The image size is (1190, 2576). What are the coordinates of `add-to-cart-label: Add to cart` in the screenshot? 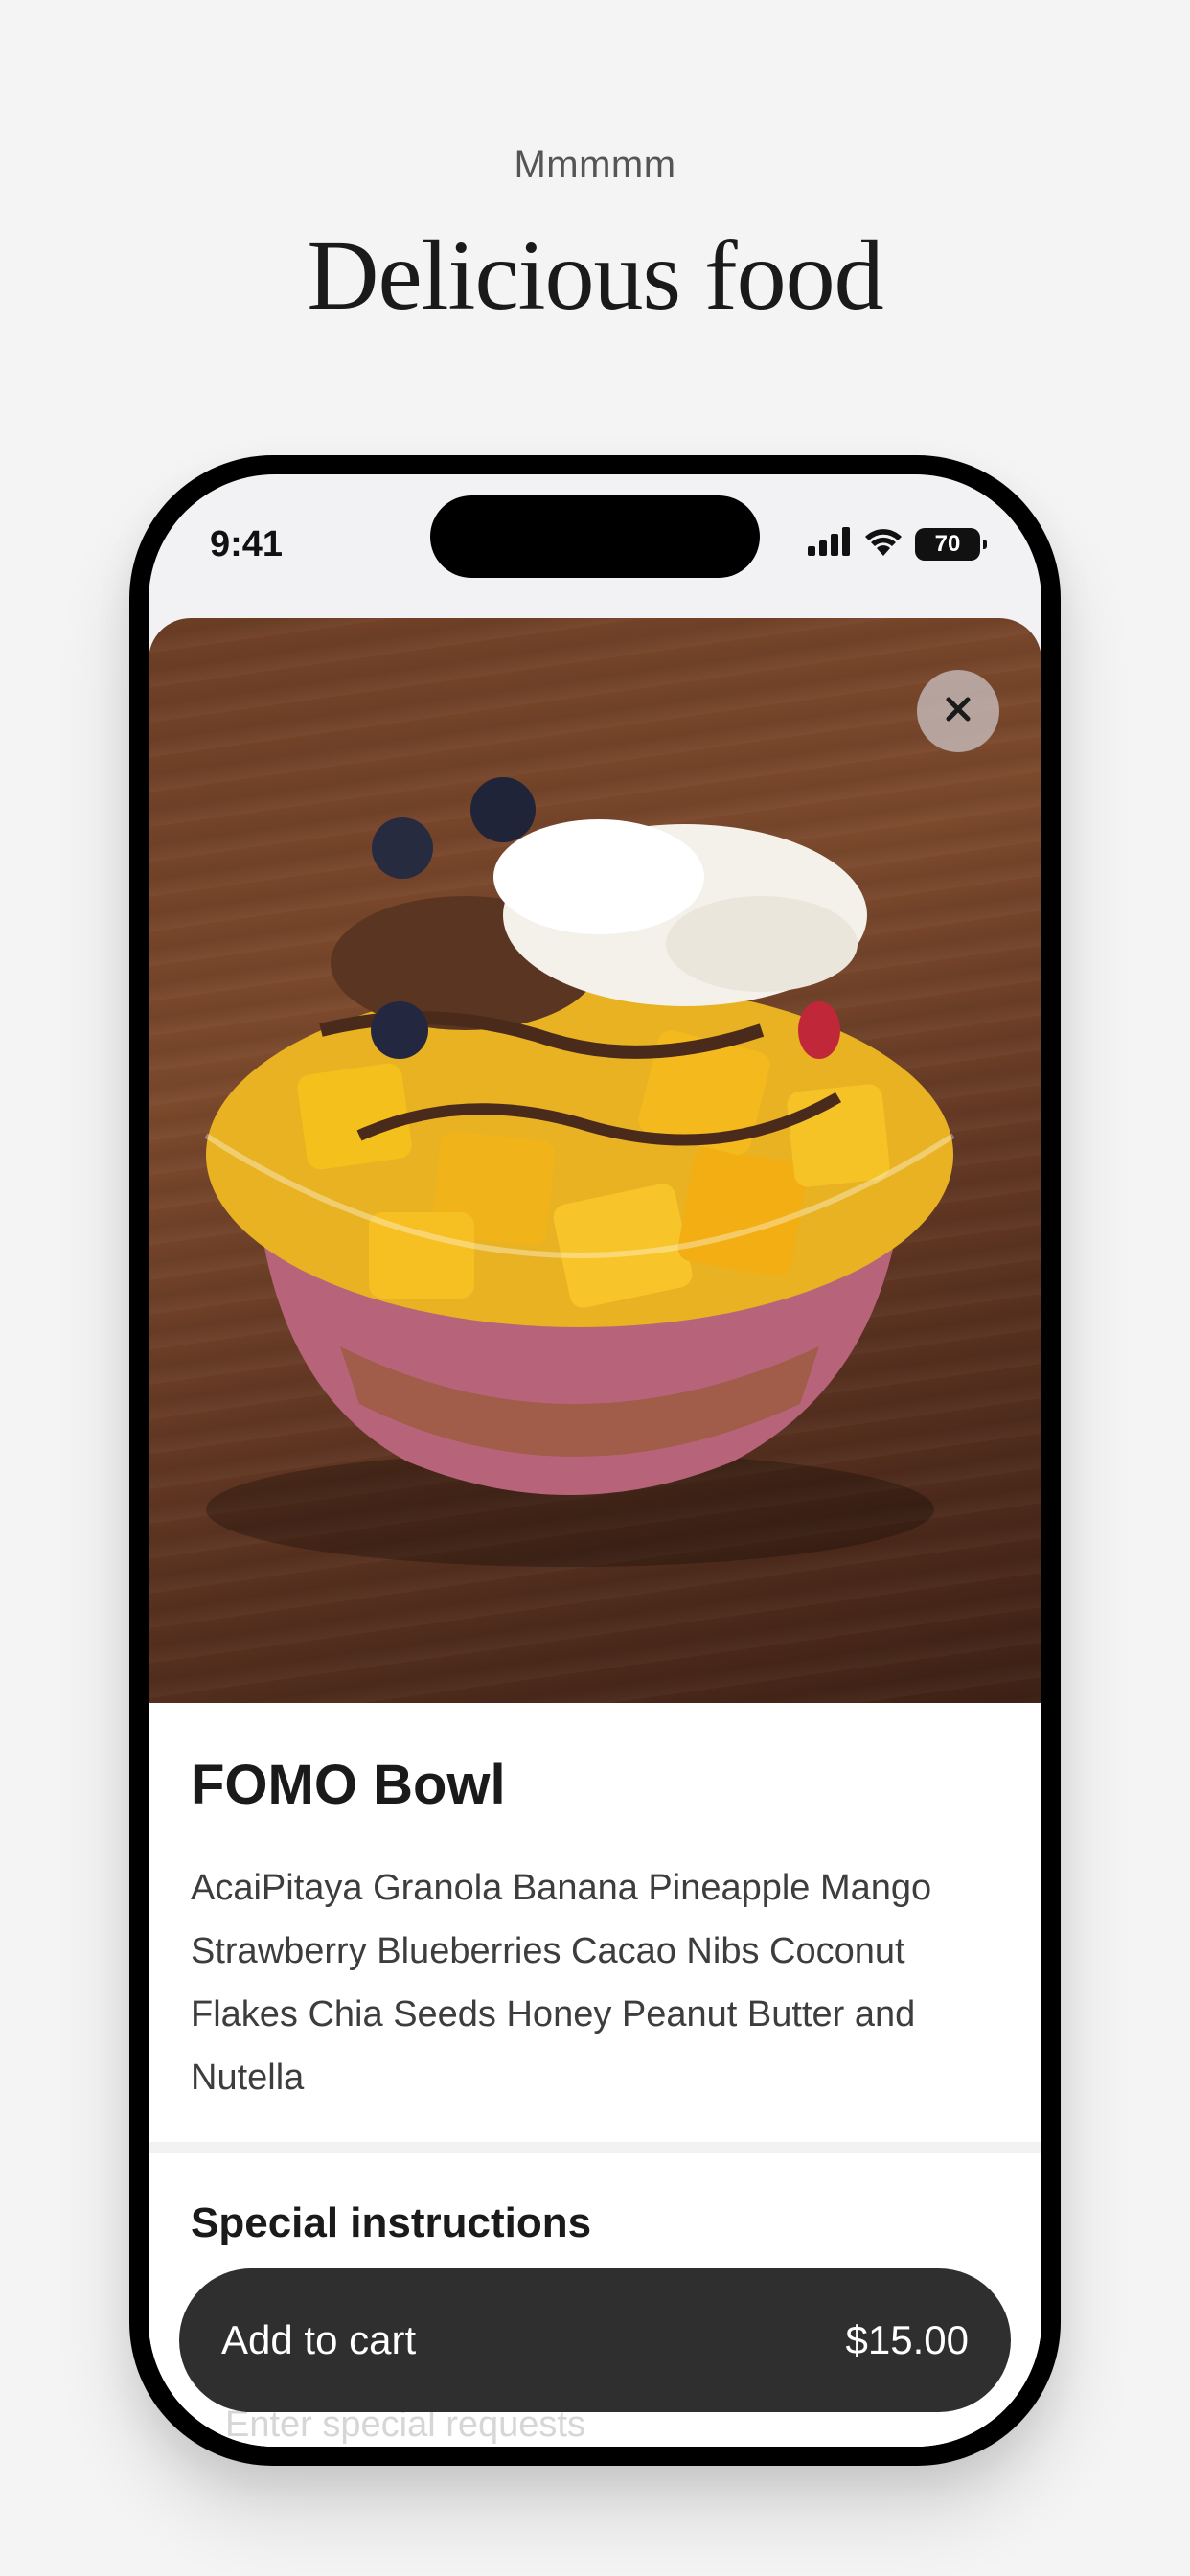 It's located at (319, 2340).